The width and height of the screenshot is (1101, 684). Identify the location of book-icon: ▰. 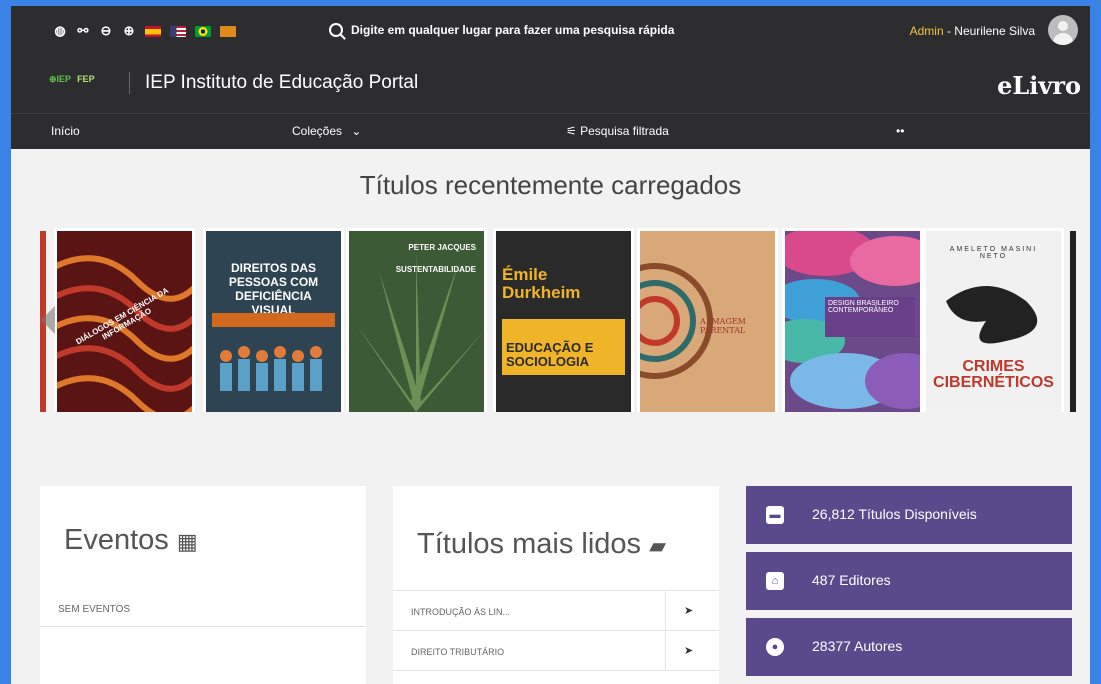
(657, 545).